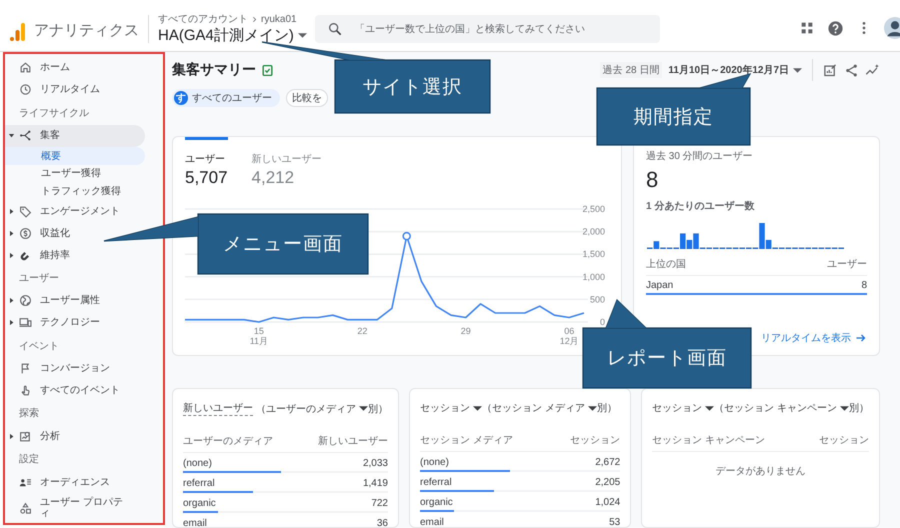  I want to click on axis-tick-label: 29, so click(465, 331).